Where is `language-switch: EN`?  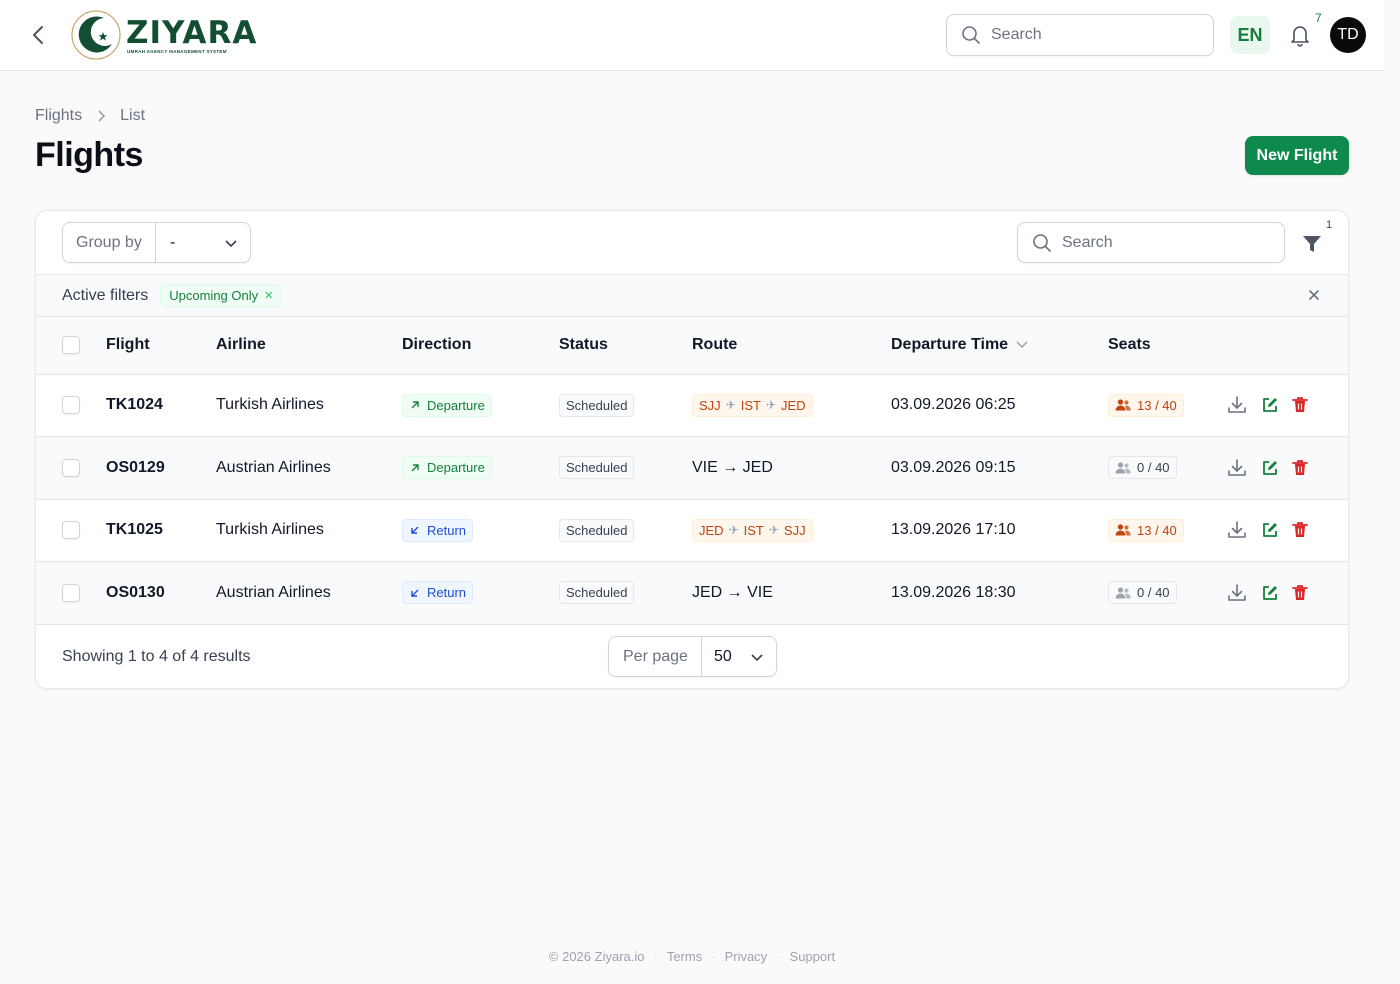
language-switch: EN is located at coordinates (1250, 35).